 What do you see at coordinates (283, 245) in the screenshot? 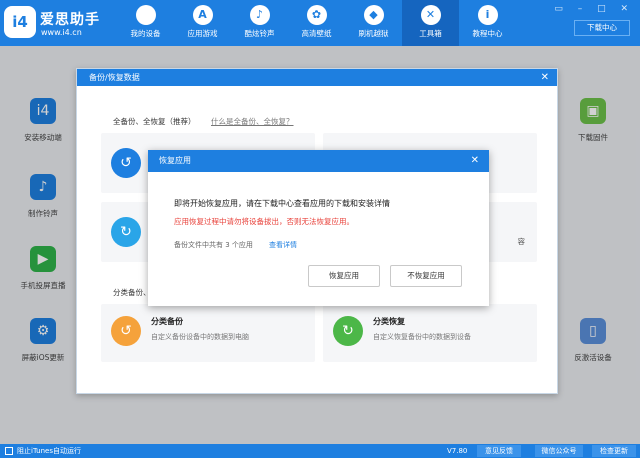
I see `view-details-link: 查看详情` at bounding box center [283, 245].